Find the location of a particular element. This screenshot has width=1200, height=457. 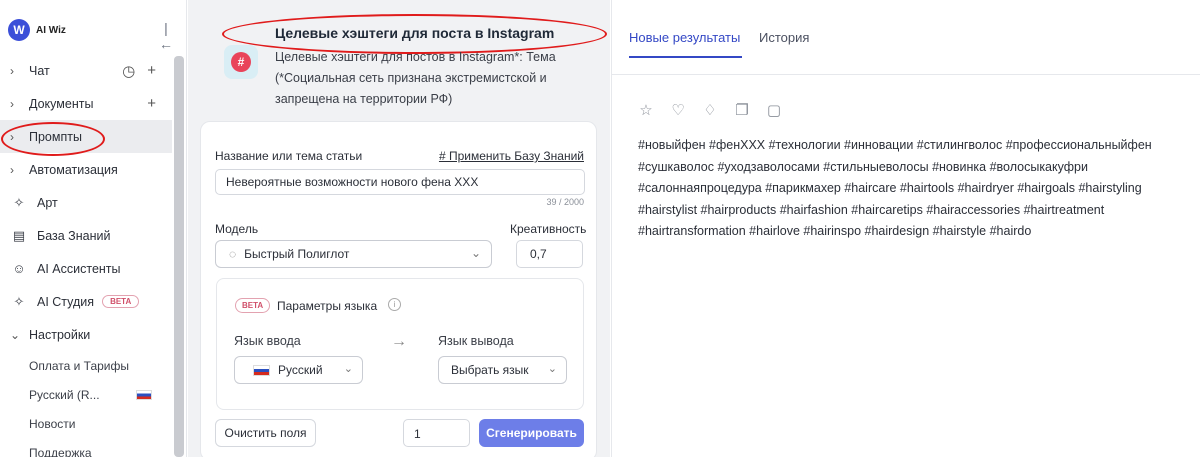

sidebar-item-label: Промпты is located at coordinates (55, 136).